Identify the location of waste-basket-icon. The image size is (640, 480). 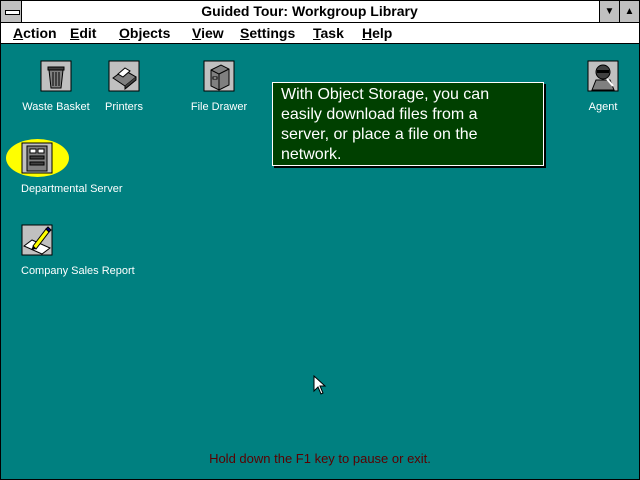
(56, 76).